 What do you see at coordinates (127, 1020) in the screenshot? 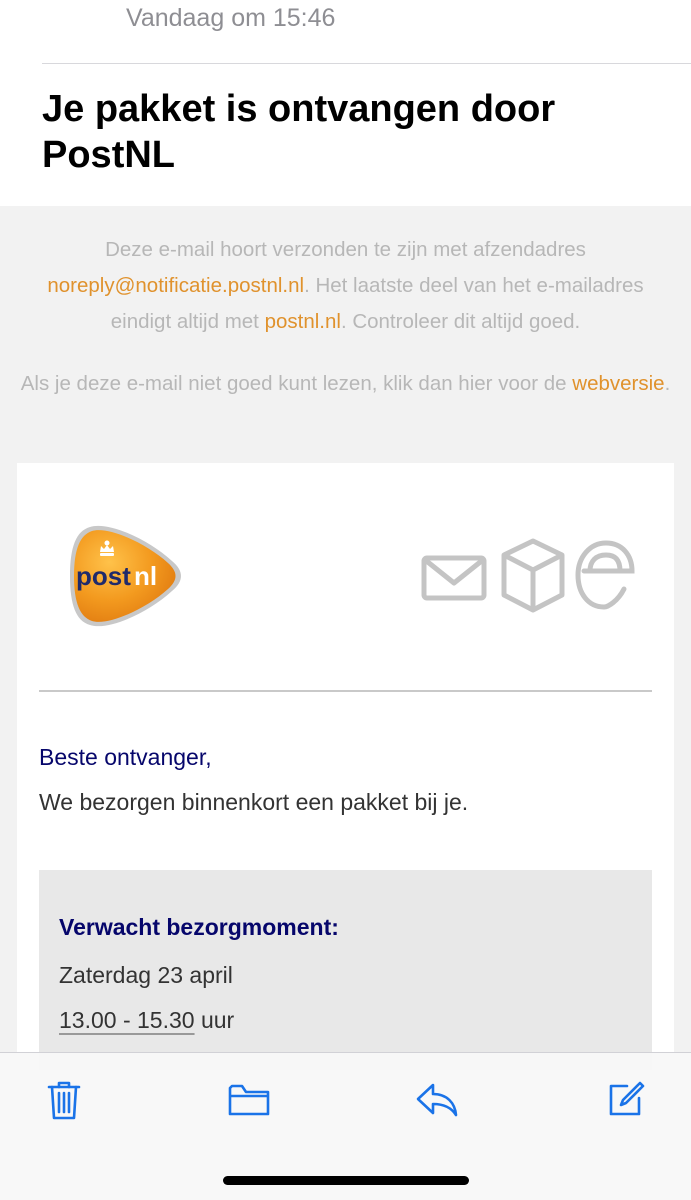
I see `delivery-time-range: 13.00 - 15.30` at bounding box center [127, 1020].